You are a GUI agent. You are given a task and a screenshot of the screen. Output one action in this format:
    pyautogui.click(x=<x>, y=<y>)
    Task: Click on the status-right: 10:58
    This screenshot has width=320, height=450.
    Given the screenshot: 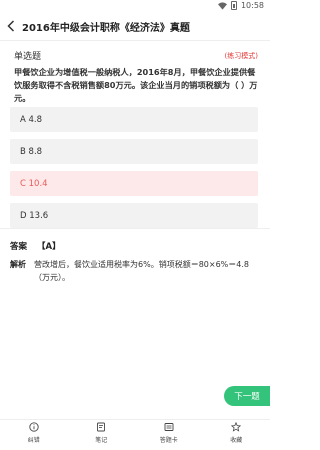 What is the action you would take?
    pyautogui.click(x=240, y=5)
    